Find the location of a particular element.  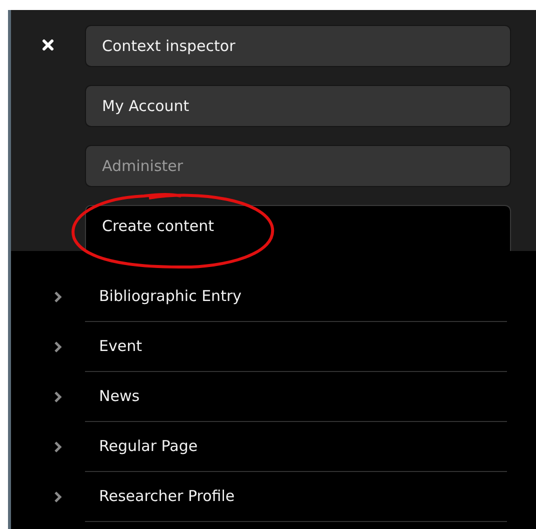

menu-tab: Context inspector is located at coordinates (298, 46).